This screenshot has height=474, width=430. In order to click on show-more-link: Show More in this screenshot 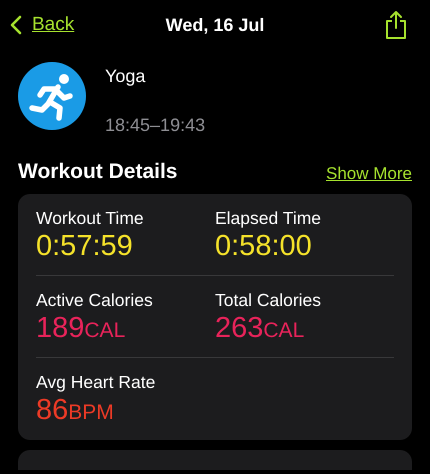, I will do `click(369, 174)`.